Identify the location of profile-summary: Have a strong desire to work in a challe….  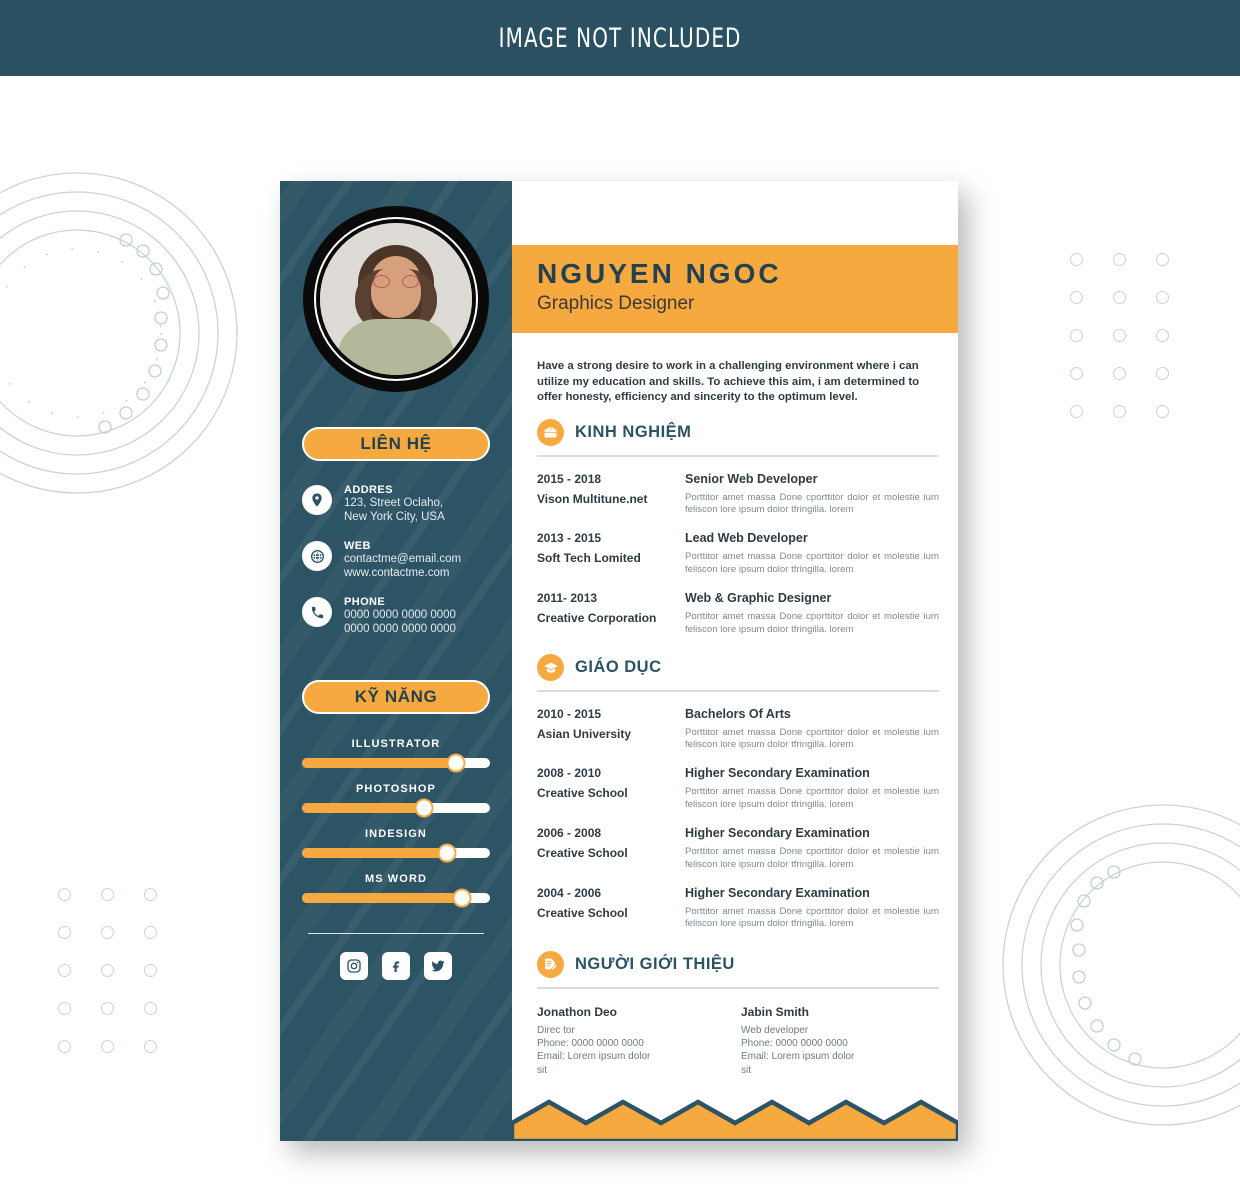
(728, 381).